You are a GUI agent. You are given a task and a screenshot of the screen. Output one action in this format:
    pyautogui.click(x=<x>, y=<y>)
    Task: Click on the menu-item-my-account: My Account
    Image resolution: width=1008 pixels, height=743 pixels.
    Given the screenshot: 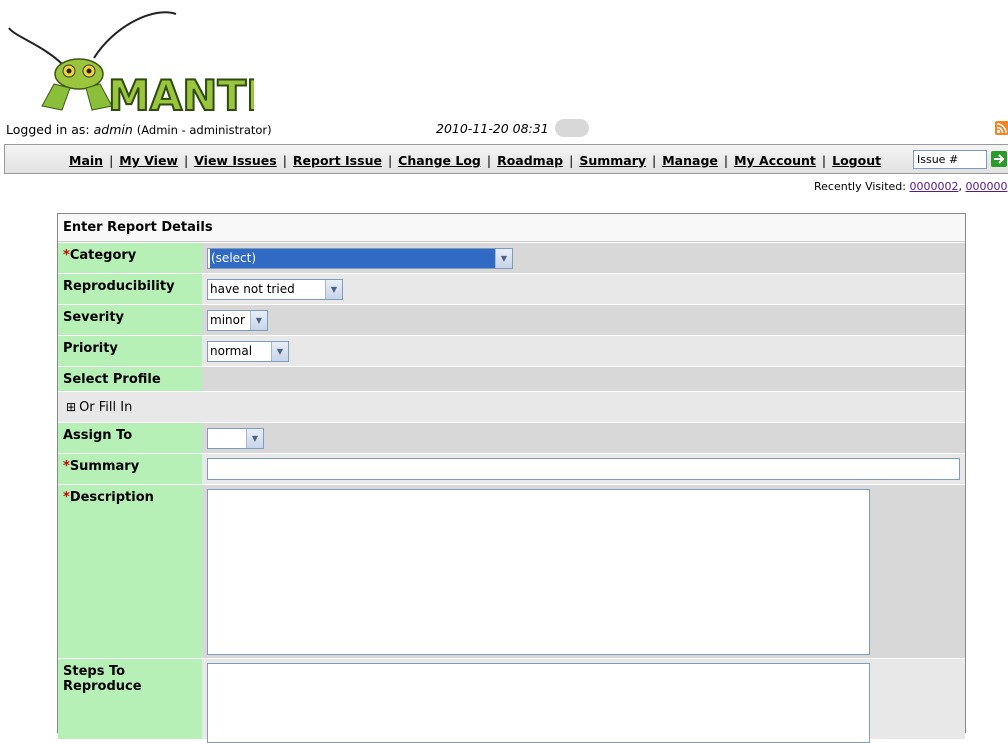 What is the action you would take?
    pyautogui.click(x=775, y=160)
    